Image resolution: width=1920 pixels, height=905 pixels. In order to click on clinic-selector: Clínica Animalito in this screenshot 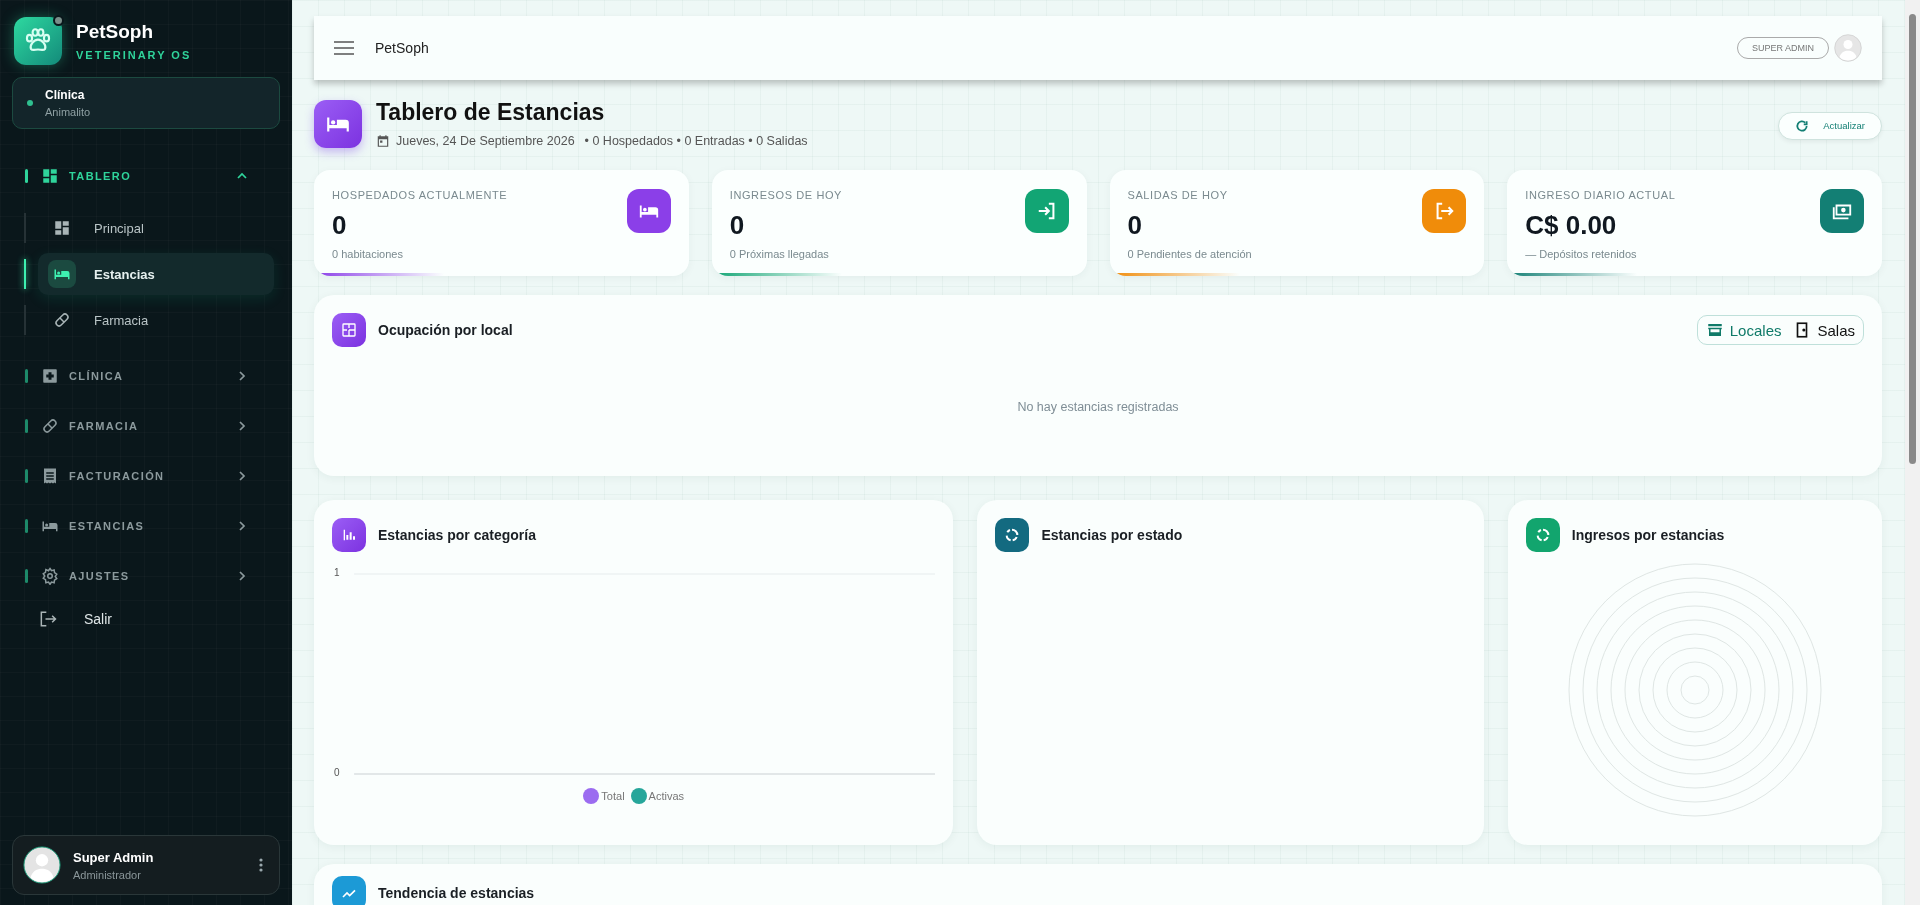, I will do `click(146, 103)`.